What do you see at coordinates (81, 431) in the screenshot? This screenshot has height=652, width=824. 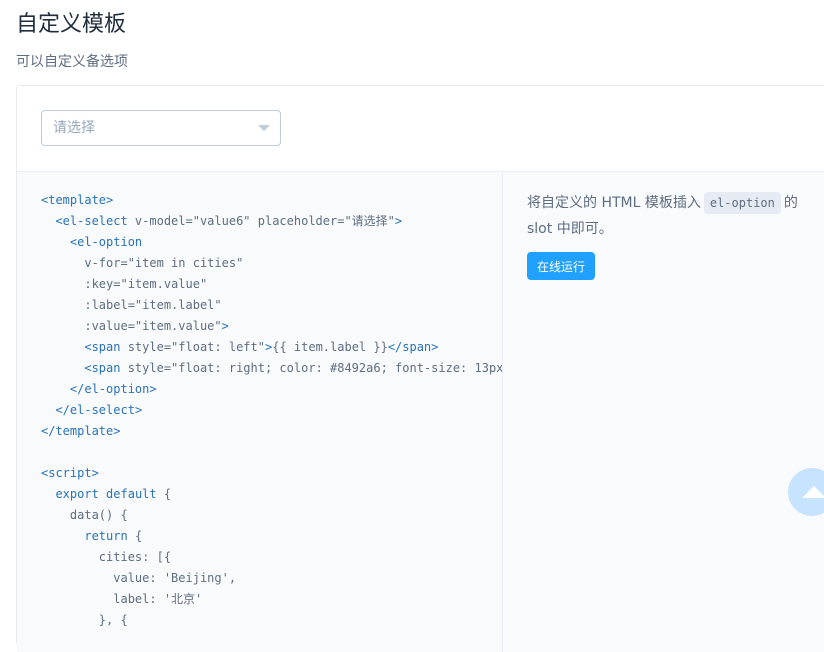 I see `code-line: </template>` at bounding box center [81, 431].